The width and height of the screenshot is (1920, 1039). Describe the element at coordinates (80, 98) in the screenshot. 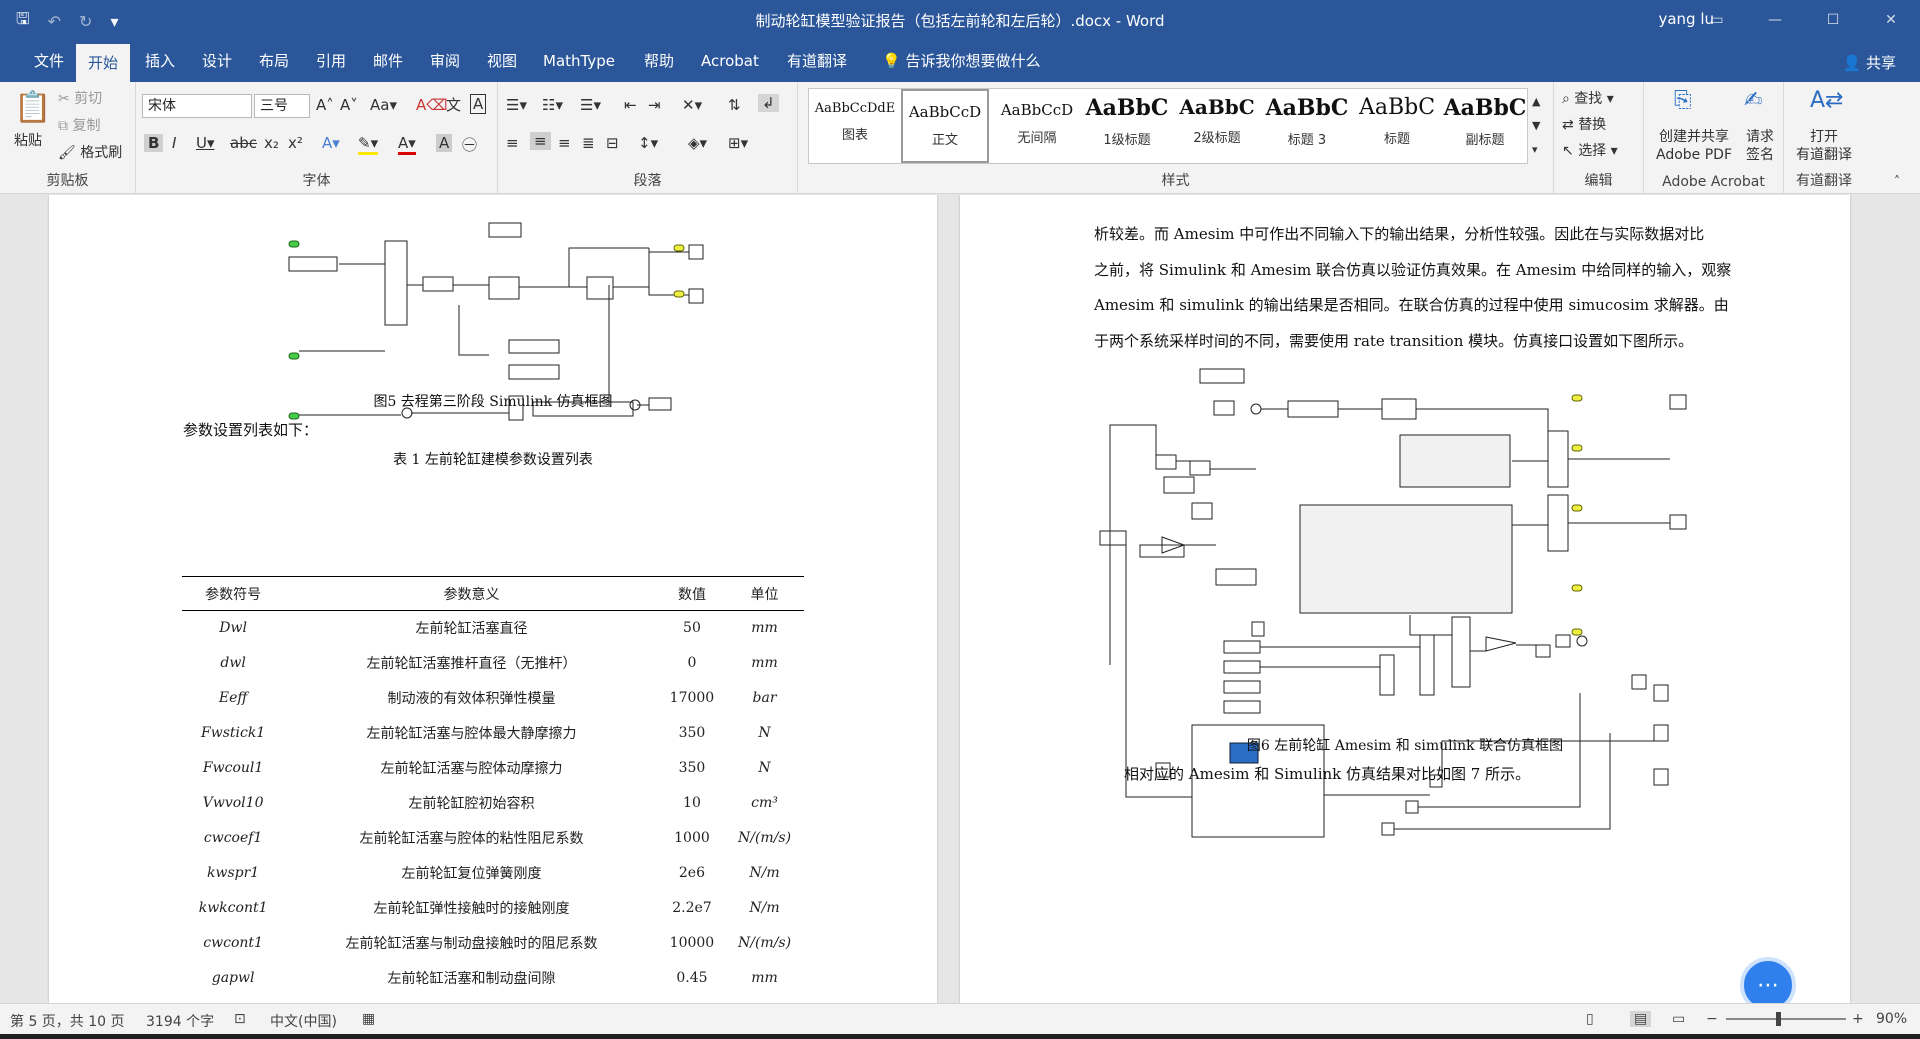

I see `cut-button: ✂ 剪切` at that location.